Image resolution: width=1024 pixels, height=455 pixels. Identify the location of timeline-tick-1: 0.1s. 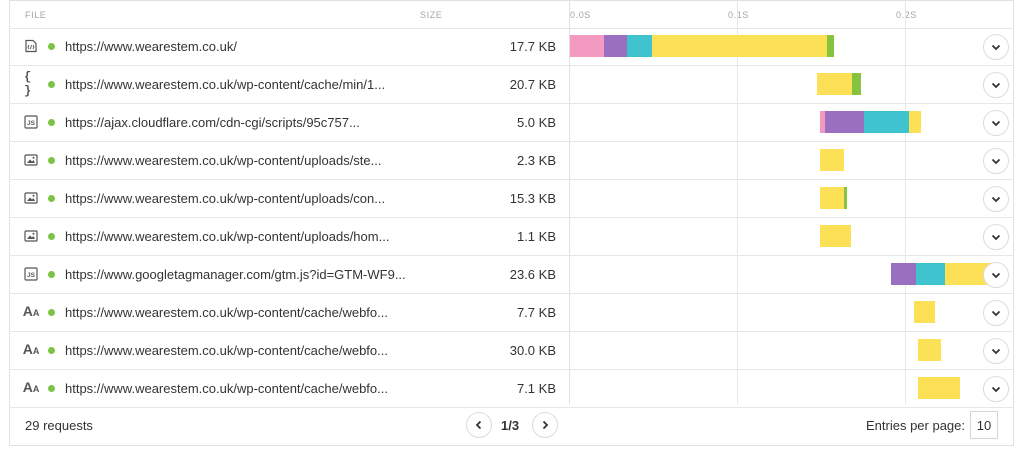
(738, 15).